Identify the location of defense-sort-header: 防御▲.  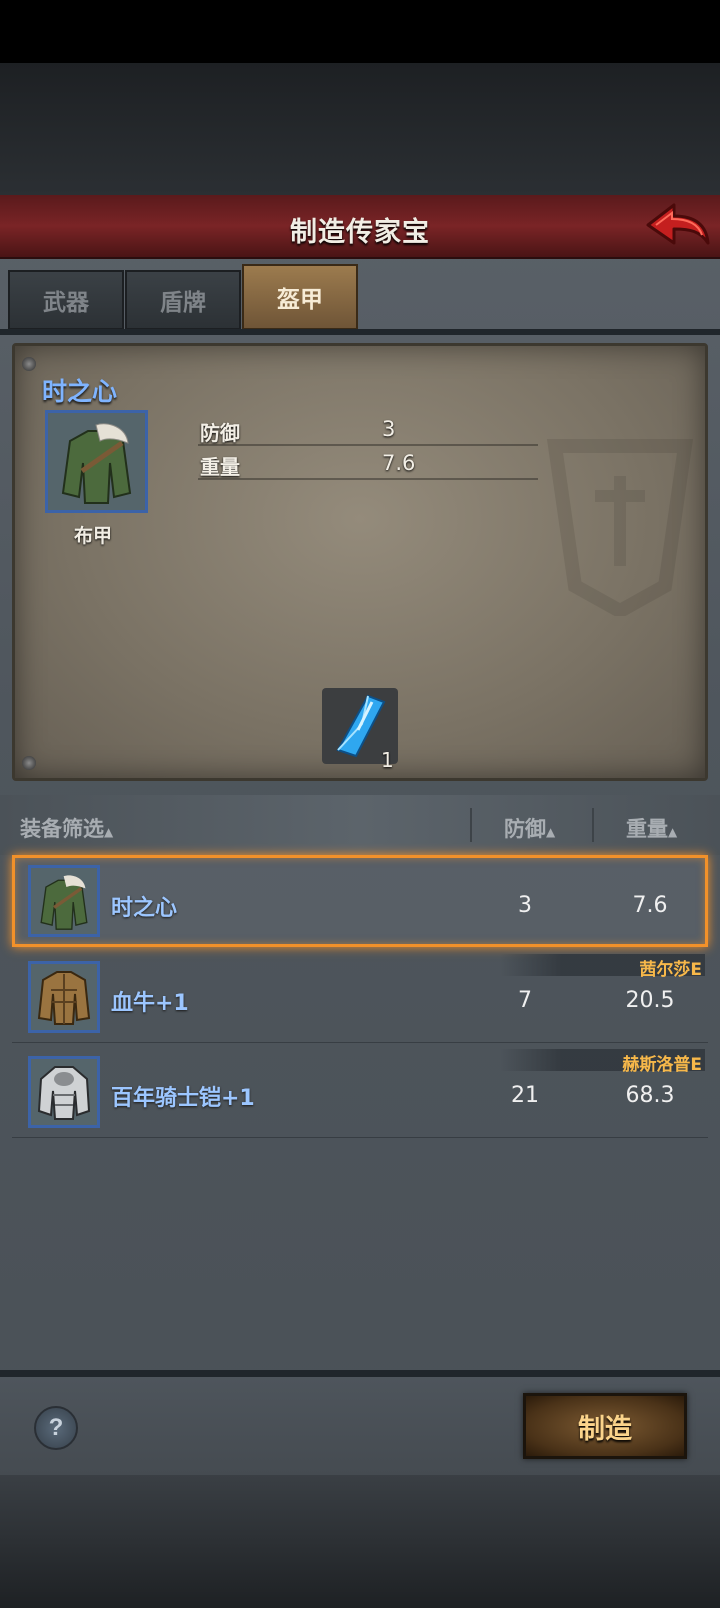
(529, 828).